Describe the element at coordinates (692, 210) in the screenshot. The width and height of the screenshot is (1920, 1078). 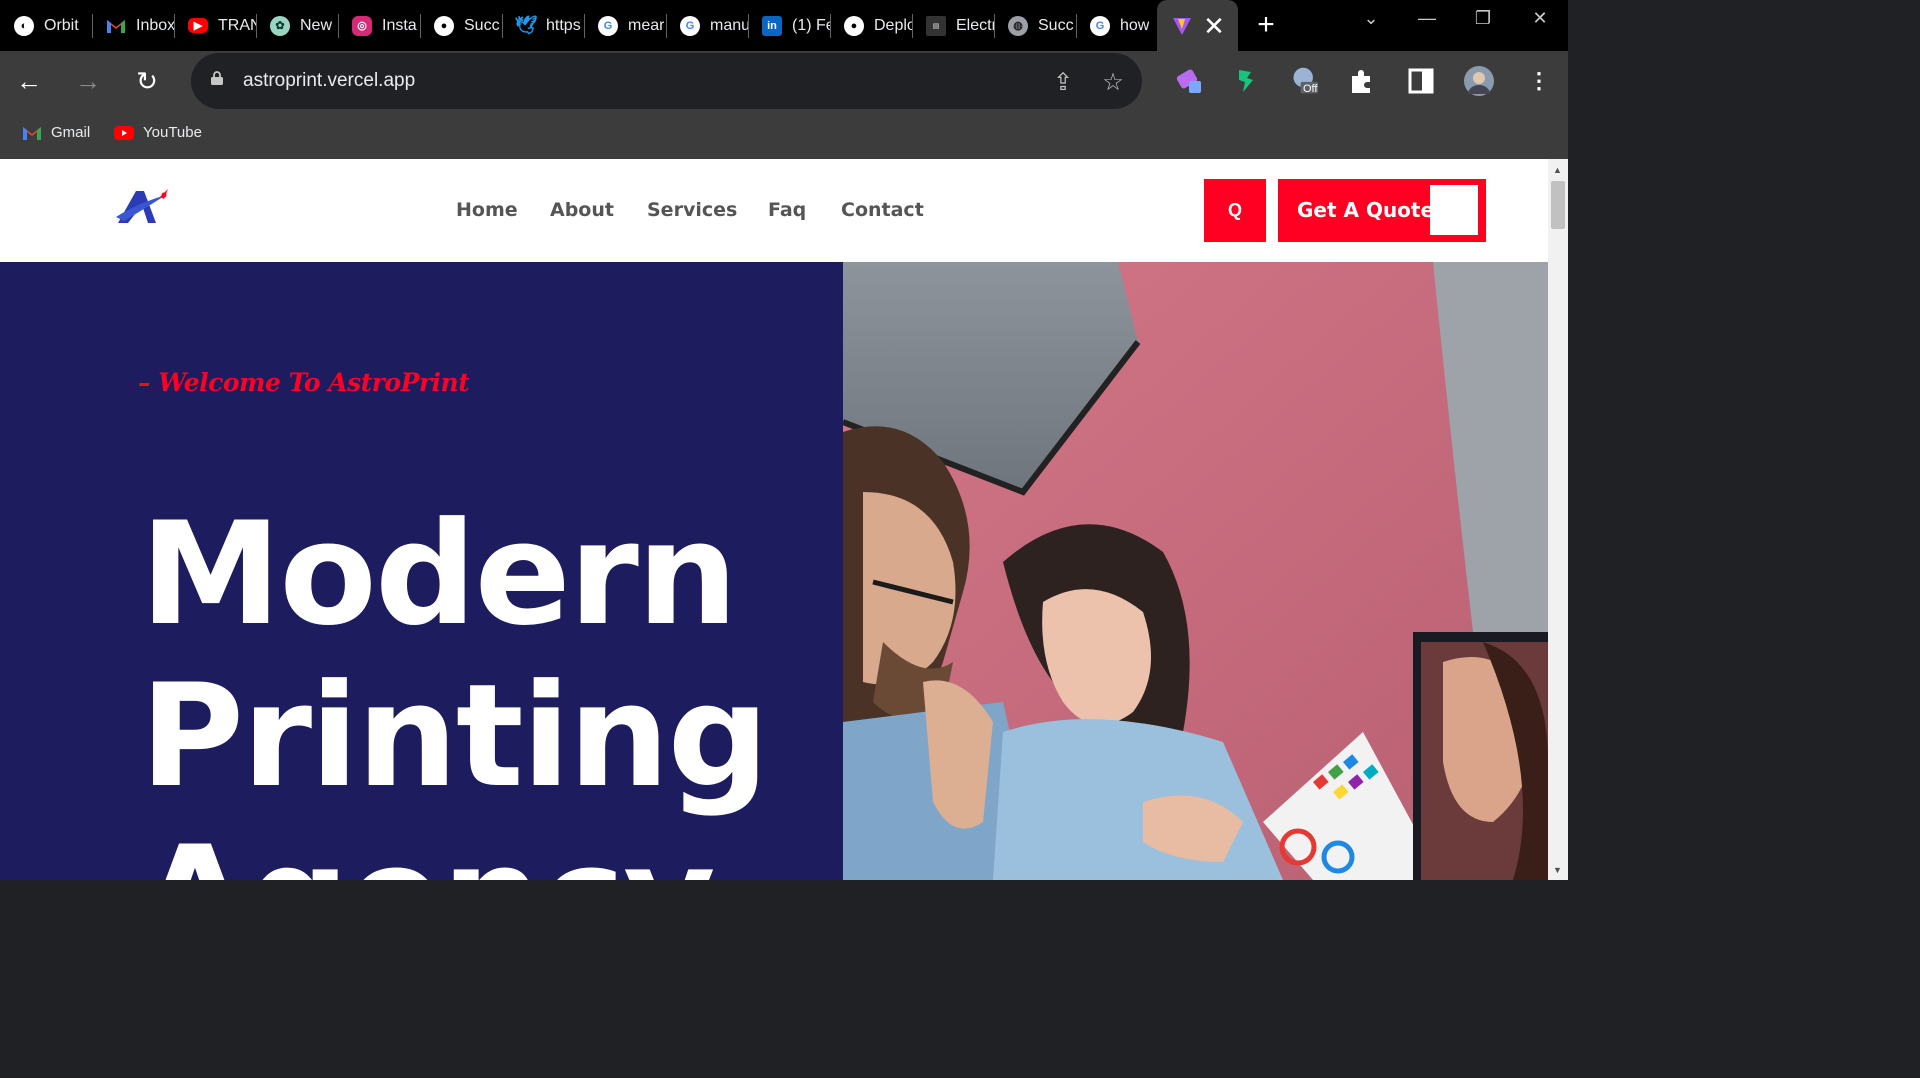
I see `nav-services: Services` at that location.